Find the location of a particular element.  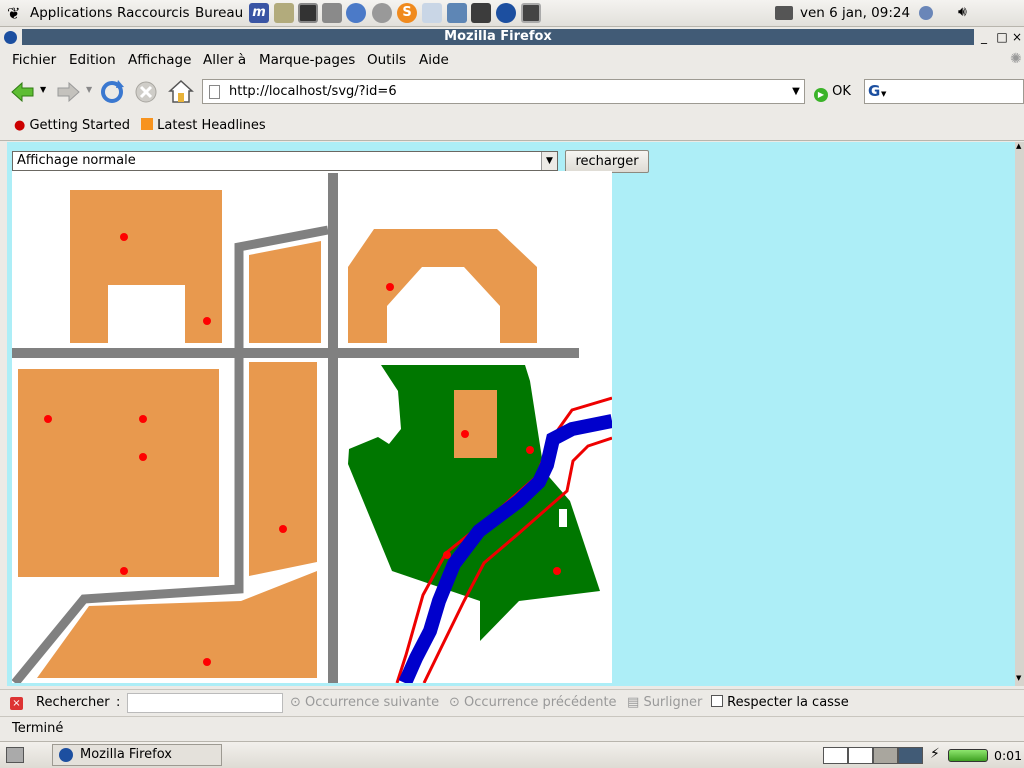

vertical-scrollbar: ▲ ▼ is located at coordinates (1019, 414).